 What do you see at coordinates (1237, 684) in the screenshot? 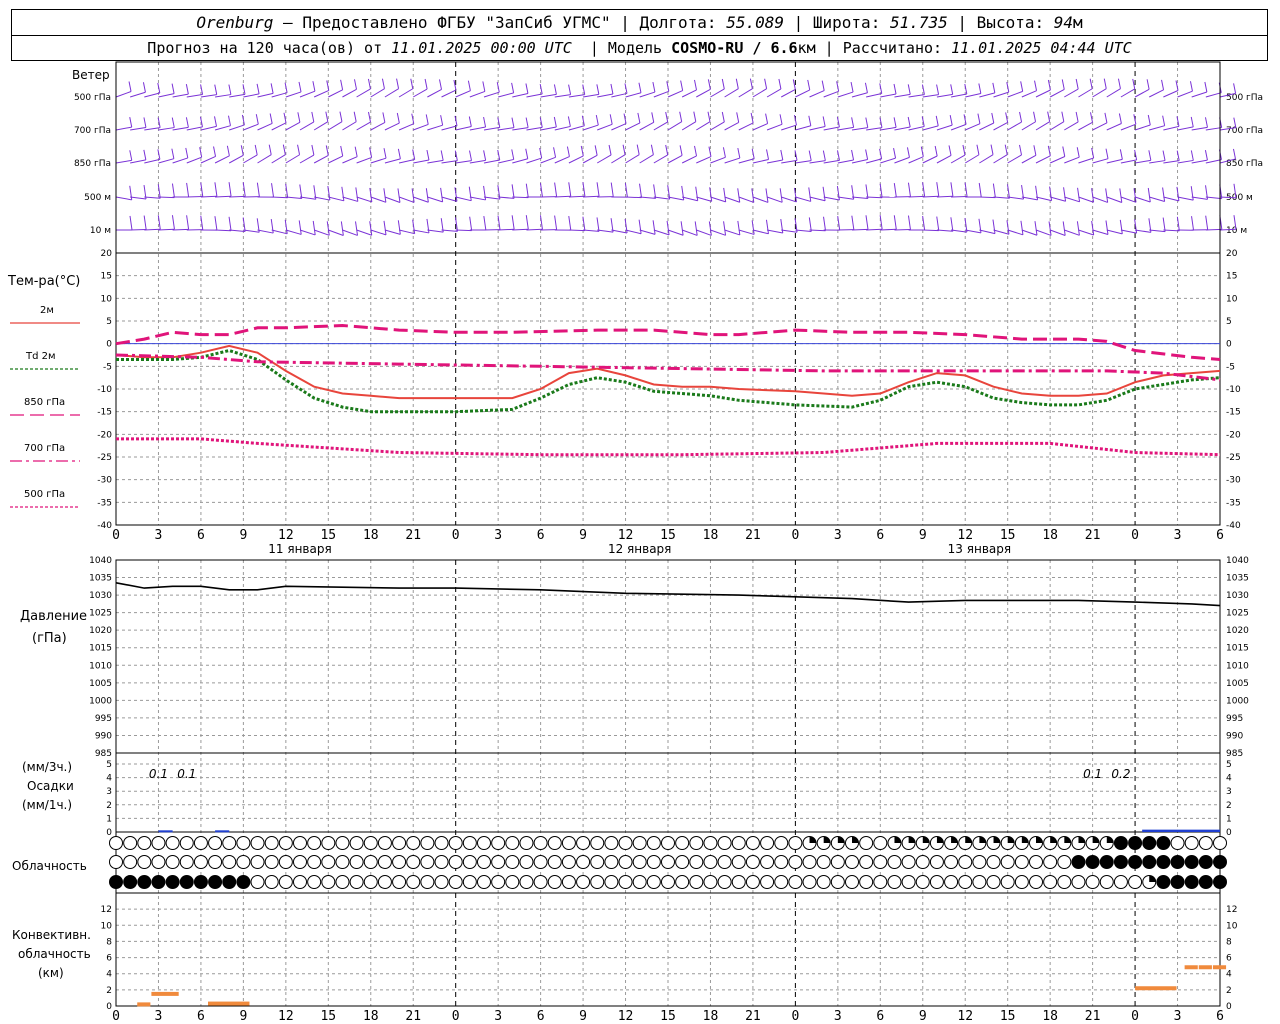
I see `pressure-tick-right: 1005` at bounding box center [1237, 684].